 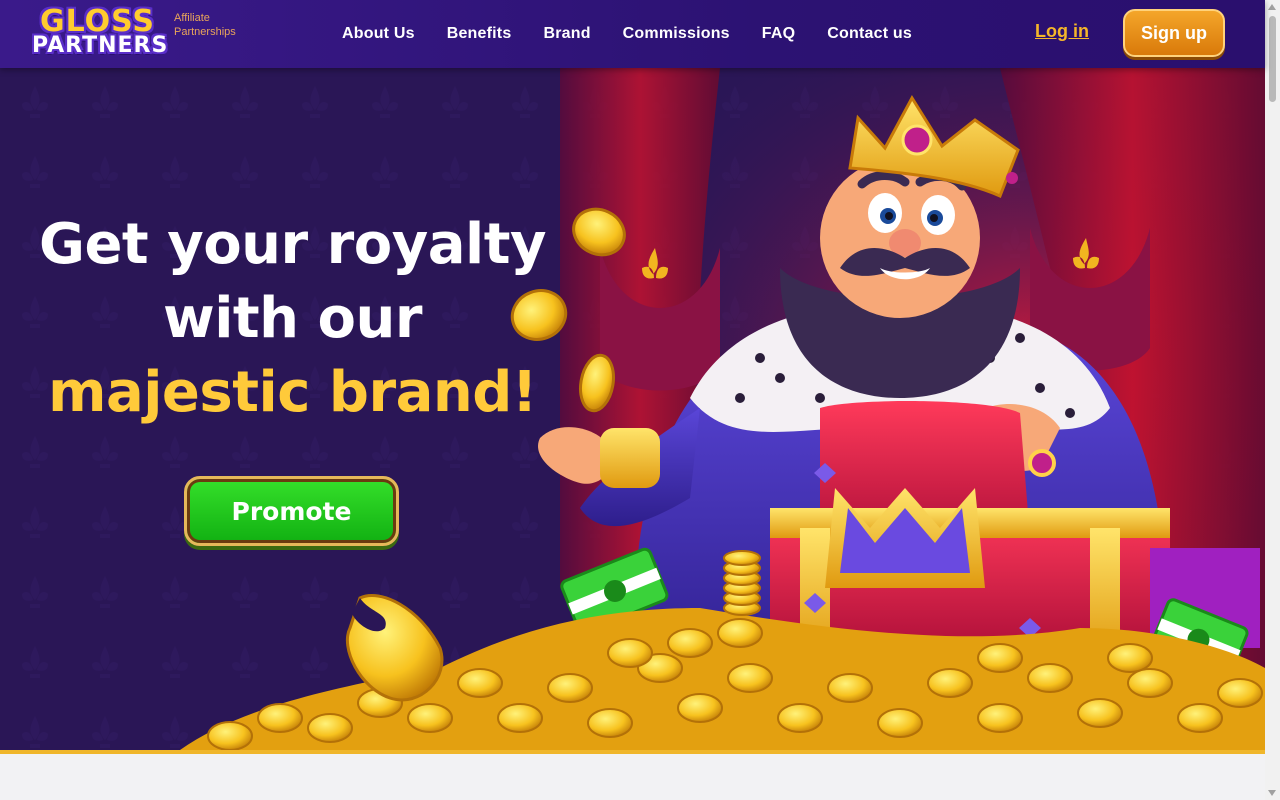 What do you see at coordinates (676, 34) in the screenshot?
I see `nav-commissions: Commissions` at bounding box center [676, 34].